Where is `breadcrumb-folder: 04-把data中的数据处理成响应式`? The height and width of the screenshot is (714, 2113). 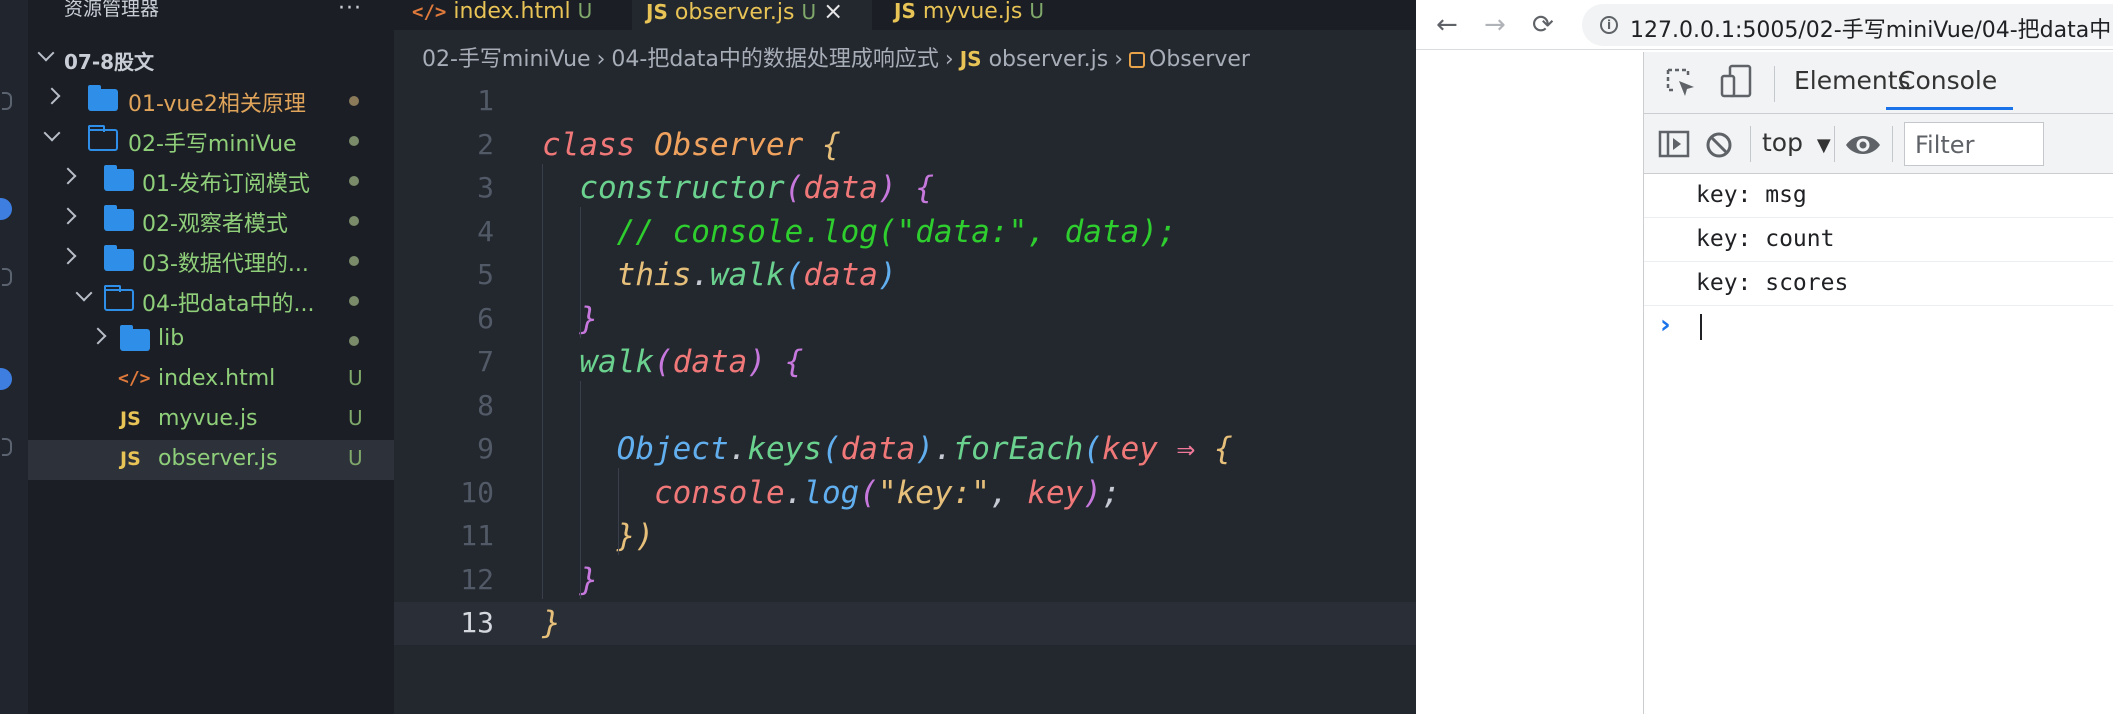
breadcrumb-folder: 04-把data中的数据处理成响应式 is located at coordinates (775, 59).